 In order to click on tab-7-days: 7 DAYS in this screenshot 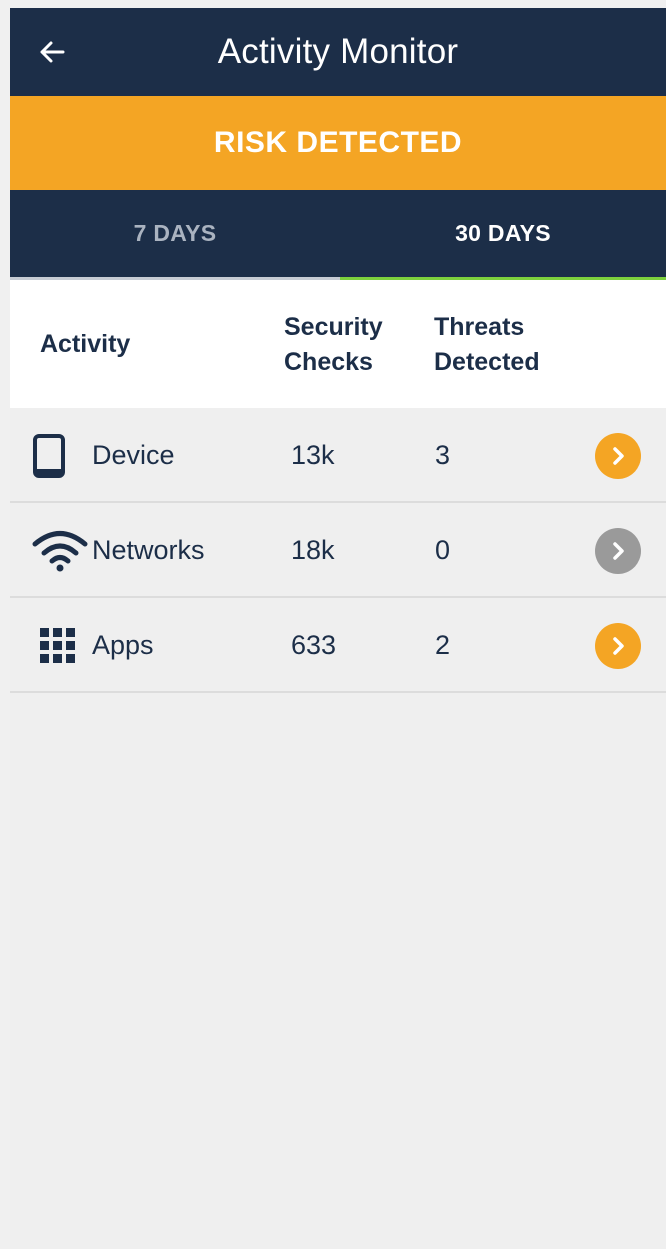, I will do `click(175, 233)`.